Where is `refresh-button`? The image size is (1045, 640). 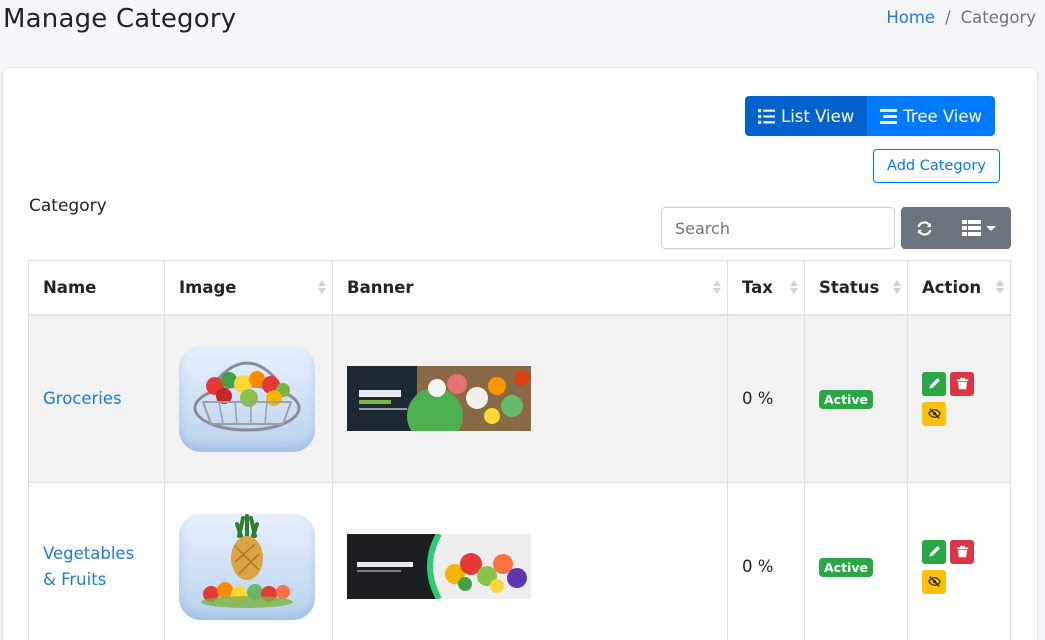 refresh-button is located at coordinates (924, 228).